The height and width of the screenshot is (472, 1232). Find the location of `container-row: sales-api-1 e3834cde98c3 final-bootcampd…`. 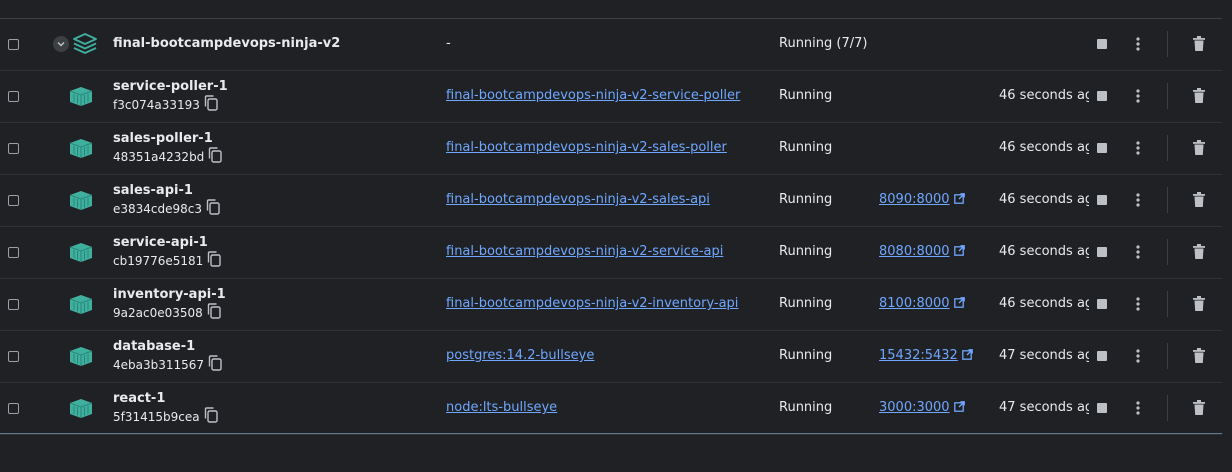

container-row: sales-api-1 e3834cde98c3 final-bootcampd… is located at coordinates (616, 201).